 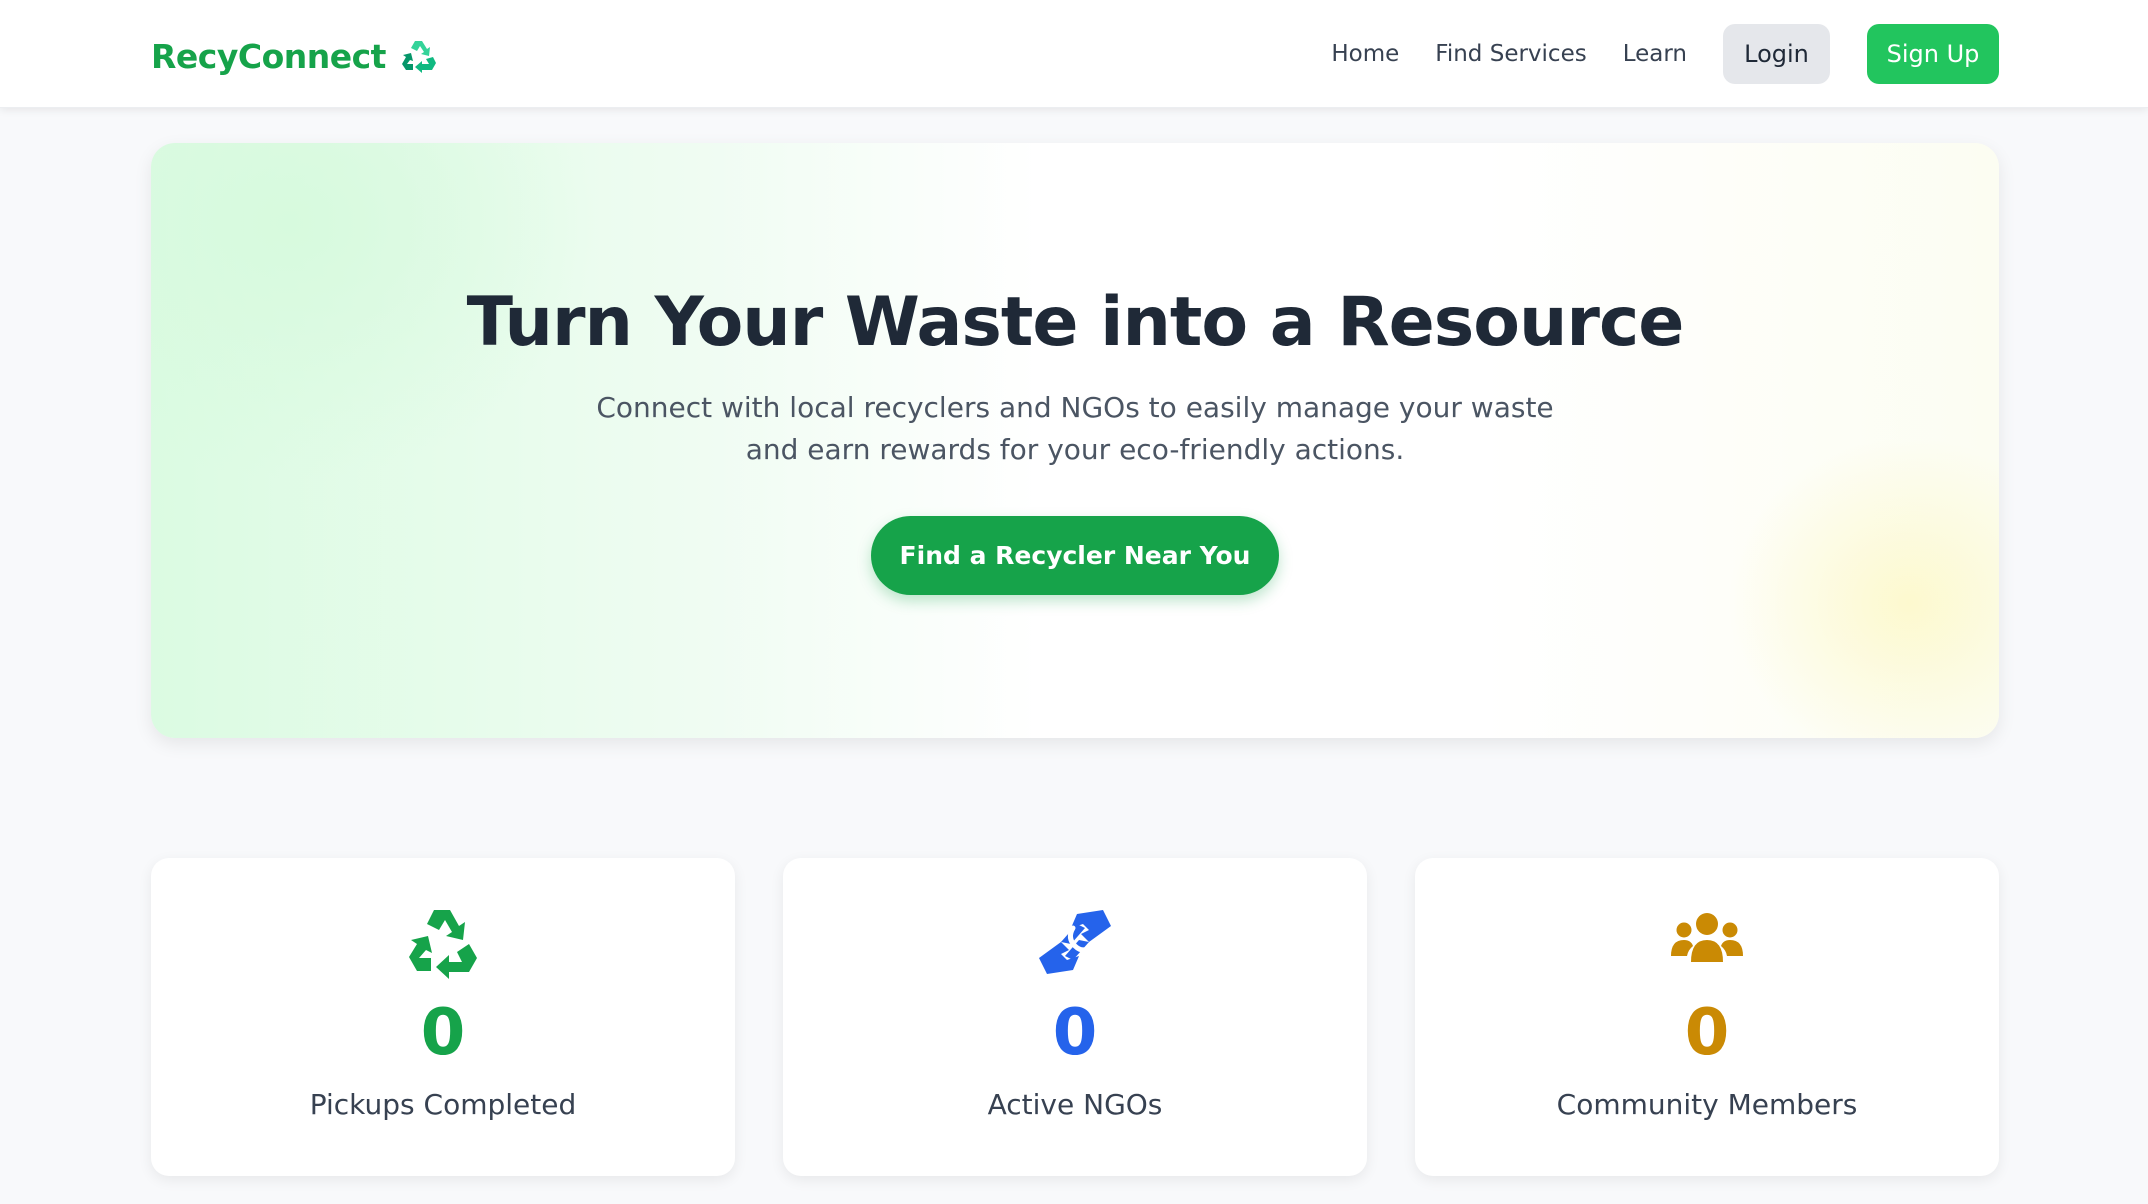 What do you see at coordinates (1075, 322) in the screenshot?
I see `hero-title: Turn Your Waste into a Resource` at bounding box center [1075, 322].